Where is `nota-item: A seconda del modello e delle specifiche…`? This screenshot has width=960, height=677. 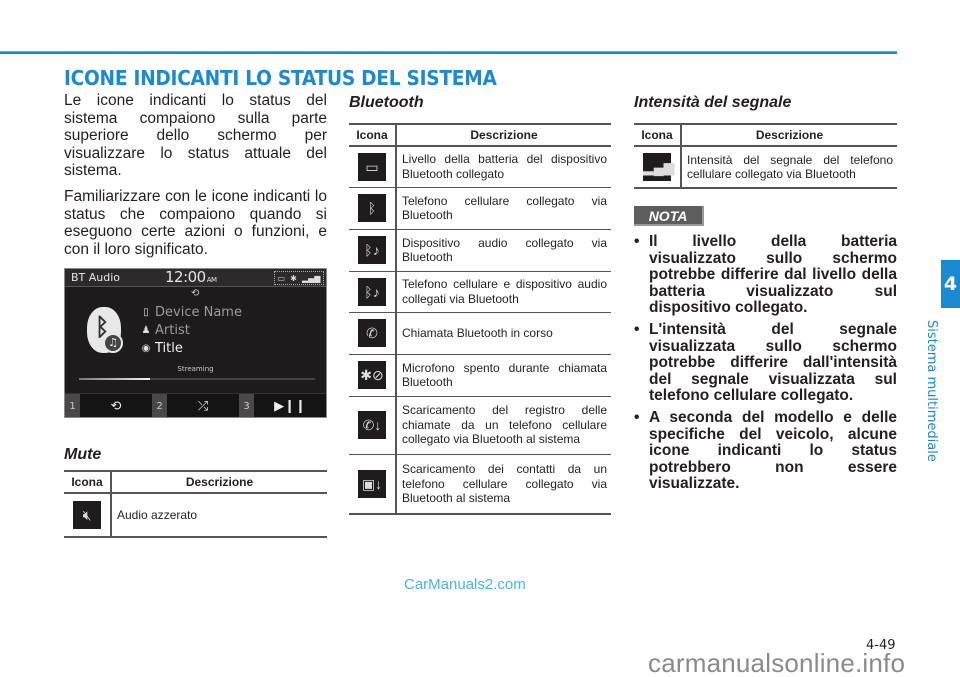 nota-item: A seconda del modello e delle specifiche… is located at coordinates (765, 451).